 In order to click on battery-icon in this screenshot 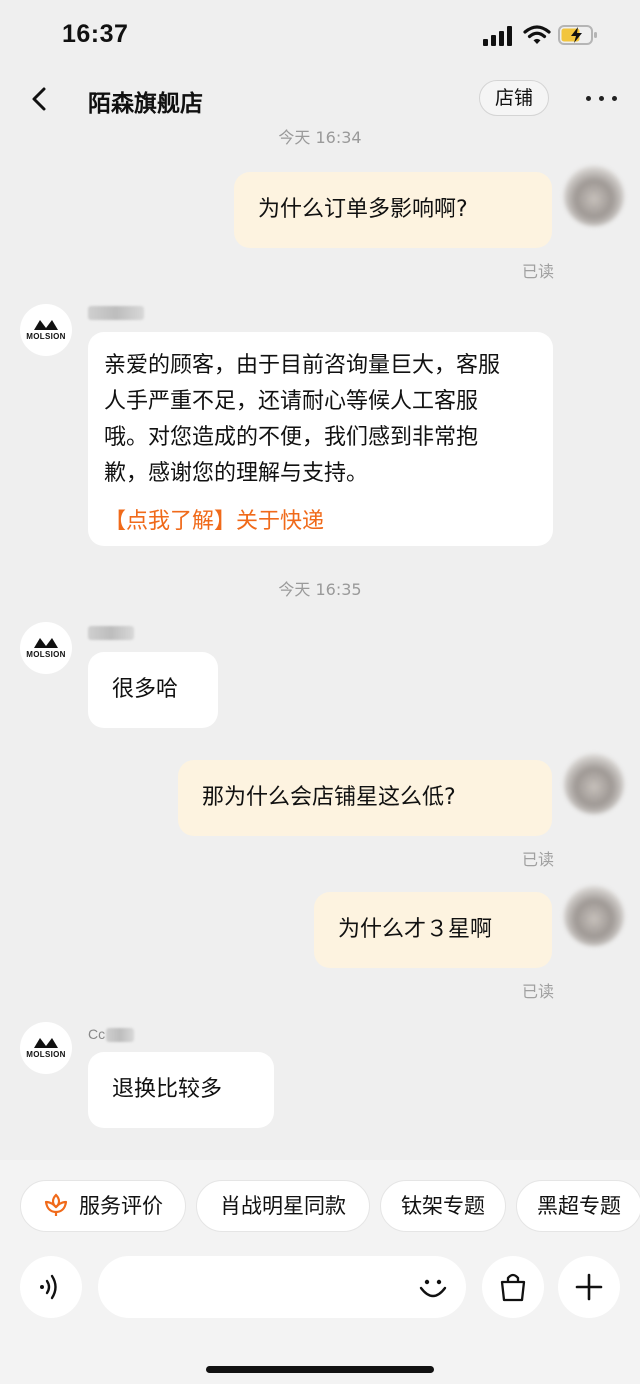, I will do `click(577, 35)`.